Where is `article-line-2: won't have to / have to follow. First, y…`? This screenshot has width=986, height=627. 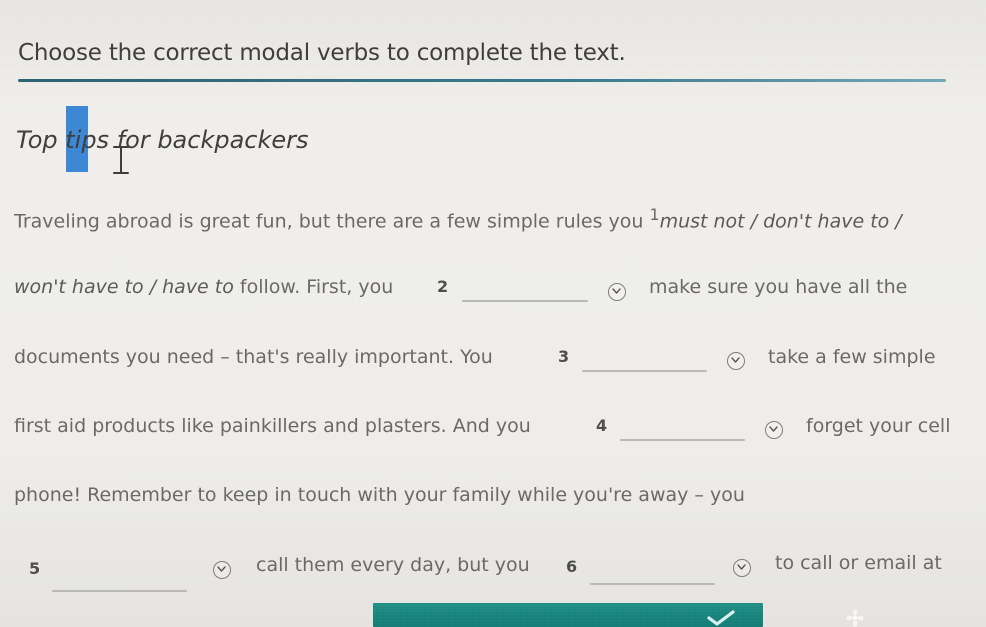 article-line-2: won't have to / have to follow. First, y… is located at coordinates (203, 287).